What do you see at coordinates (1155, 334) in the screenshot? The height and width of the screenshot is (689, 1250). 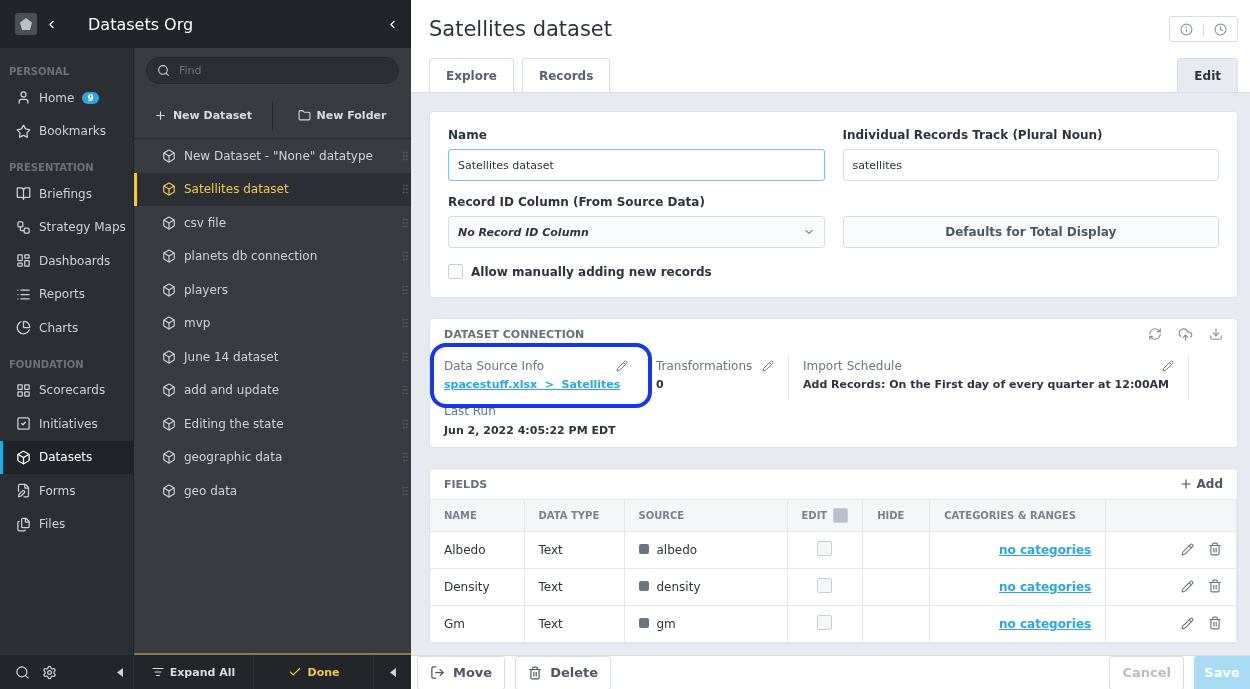 I see `refresh-icon` at bounding box center [1155, 334].